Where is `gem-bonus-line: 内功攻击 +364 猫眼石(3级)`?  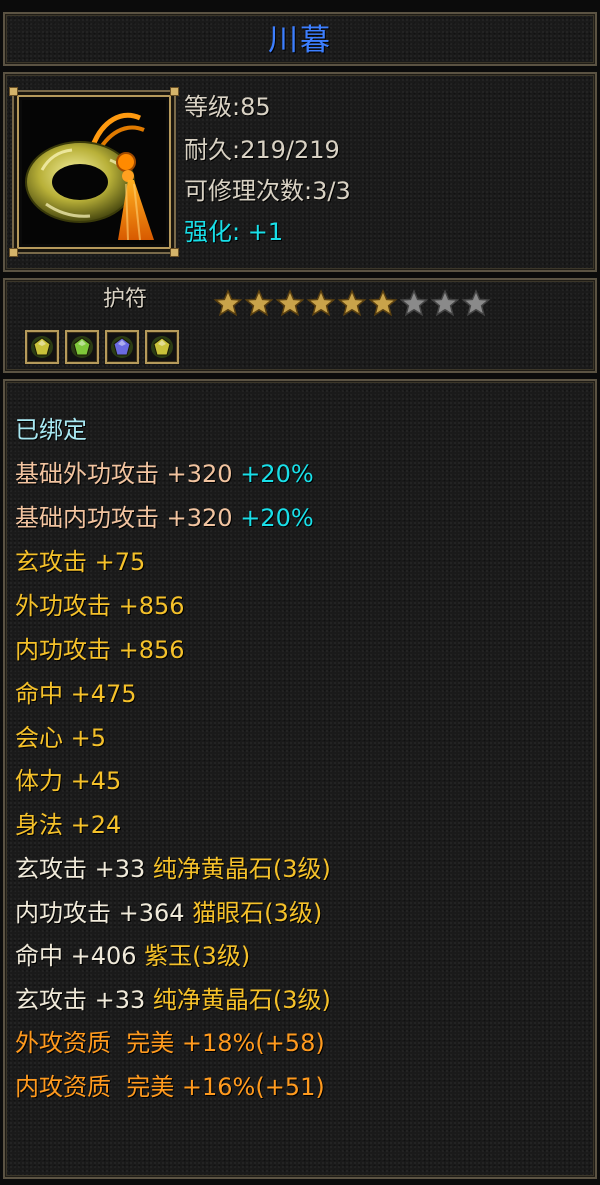 gem-bonus-line: 内功攻击 +364 猫眼石(3级) is located at coordinates (168, 913).